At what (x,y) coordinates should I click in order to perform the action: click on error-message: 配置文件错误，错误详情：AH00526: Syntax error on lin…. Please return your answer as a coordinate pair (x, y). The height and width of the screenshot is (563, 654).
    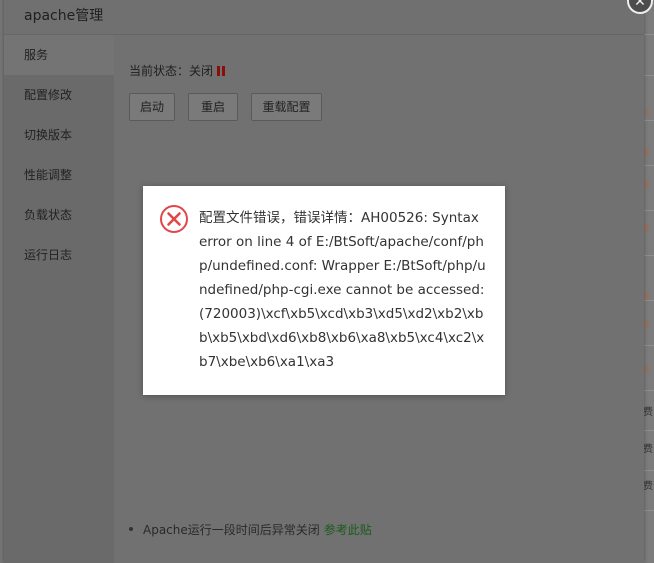
    Looking at the image, I should click on (342, 290).